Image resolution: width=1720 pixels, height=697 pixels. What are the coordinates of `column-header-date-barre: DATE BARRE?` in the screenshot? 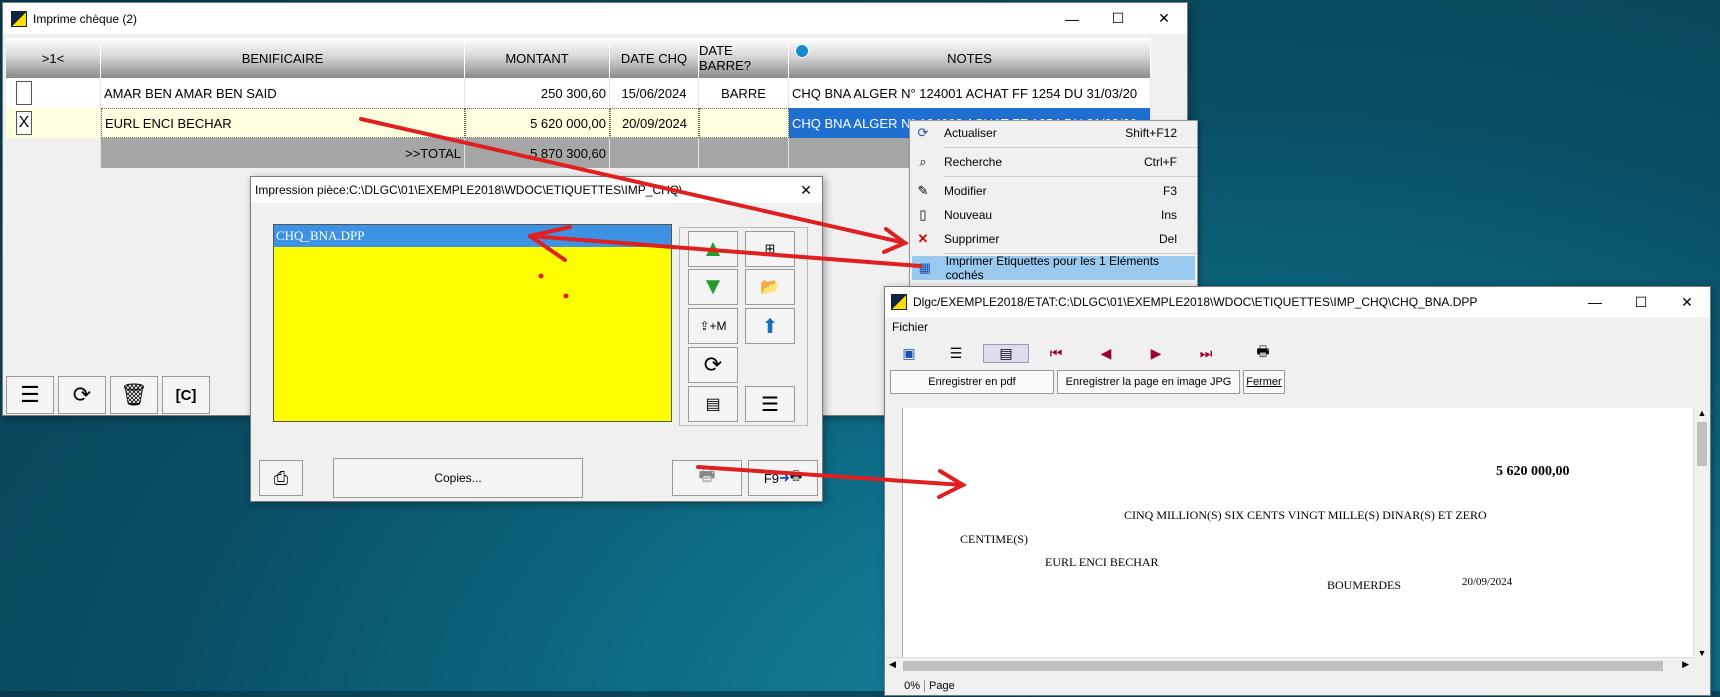 It's located at (744, 58).